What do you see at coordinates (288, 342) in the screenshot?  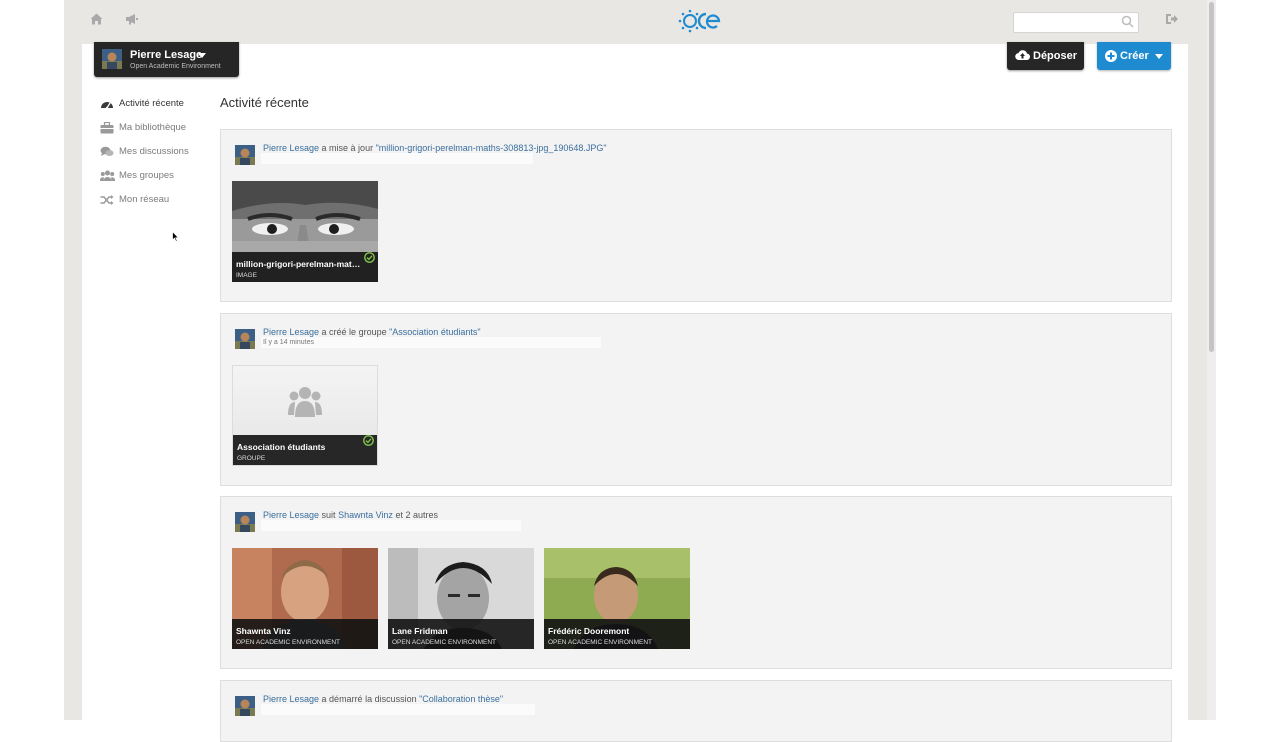 I see `activity-timestamp: Il y a 14 minutes` at bounding box center [288, 342].